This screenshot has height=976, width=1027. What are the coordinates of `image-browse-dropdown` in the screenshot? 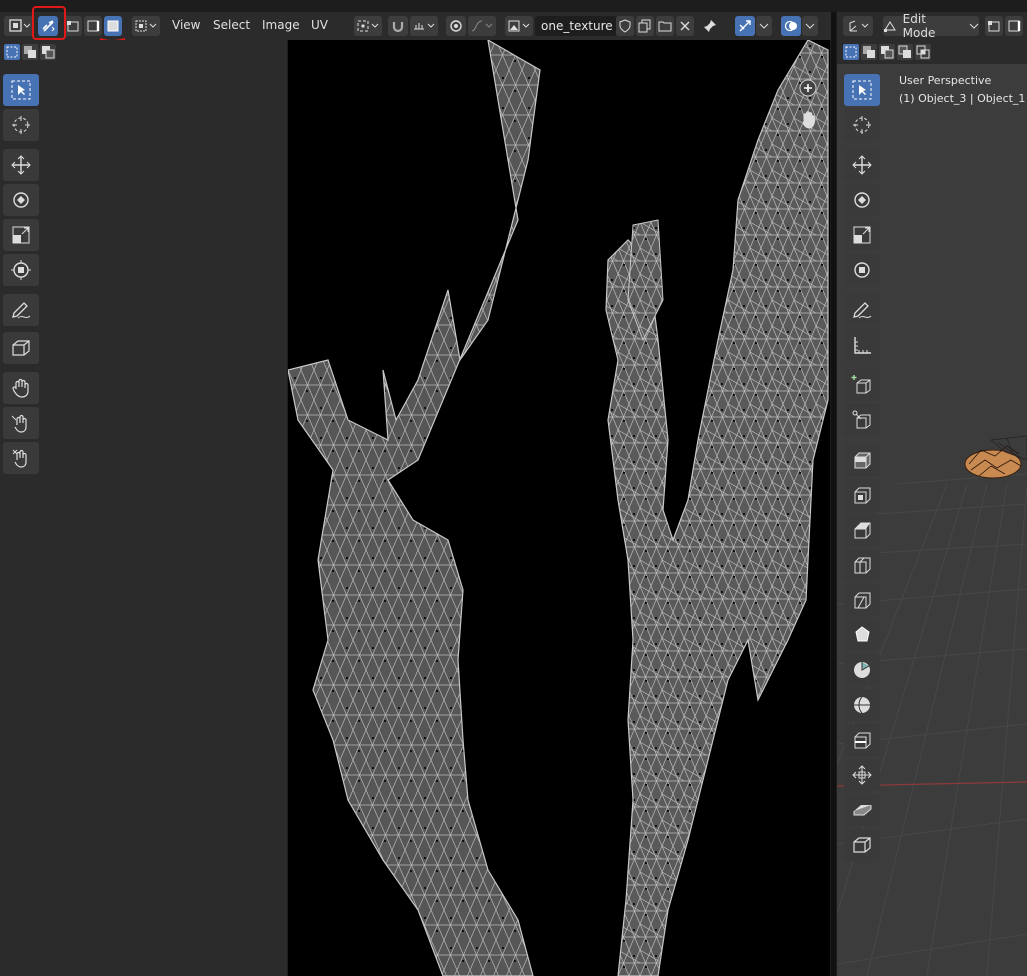 It's located at (519, 26).